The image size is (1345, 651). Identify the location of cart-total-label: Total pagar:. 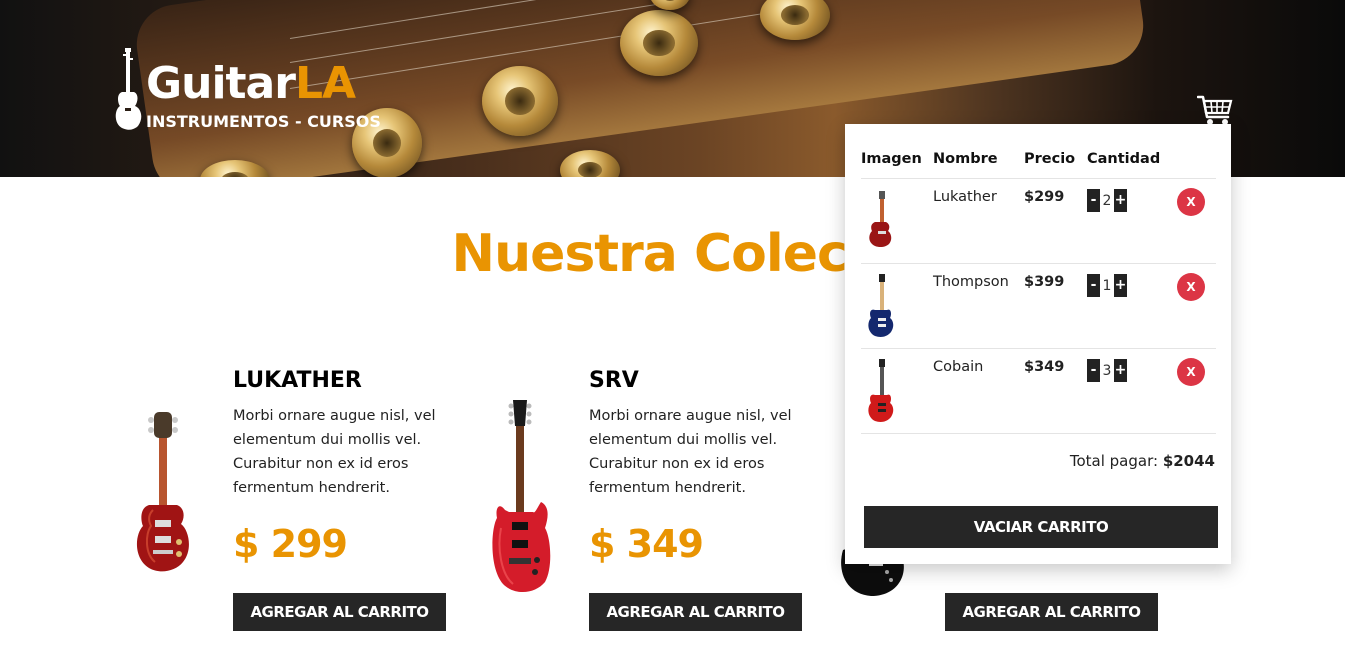
(1116, 461).